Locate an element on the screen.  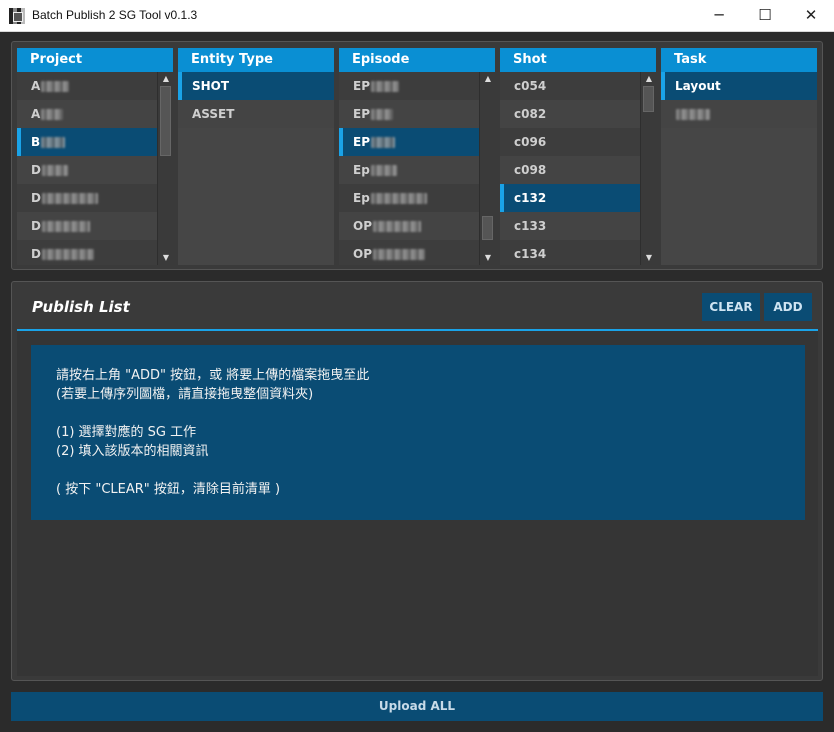
publish-list-title: Publish List is located at coordinates (81, 307).